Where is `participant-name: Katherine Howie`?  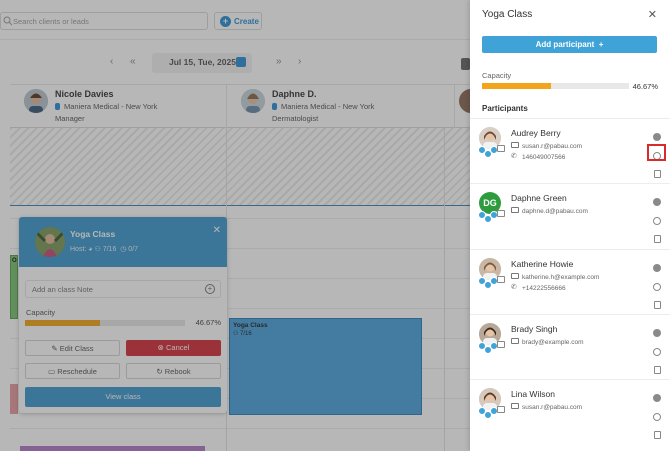
participant-name: Katherine Howie is located at coordinates (542, 264).